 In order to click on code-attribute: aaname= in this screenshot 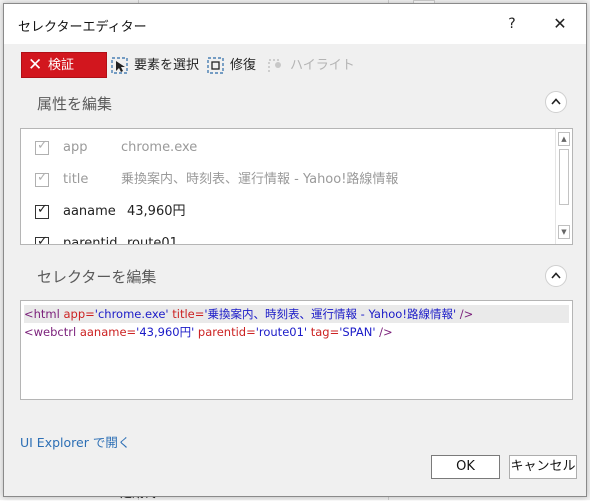, I will do `click(108, 332)`.